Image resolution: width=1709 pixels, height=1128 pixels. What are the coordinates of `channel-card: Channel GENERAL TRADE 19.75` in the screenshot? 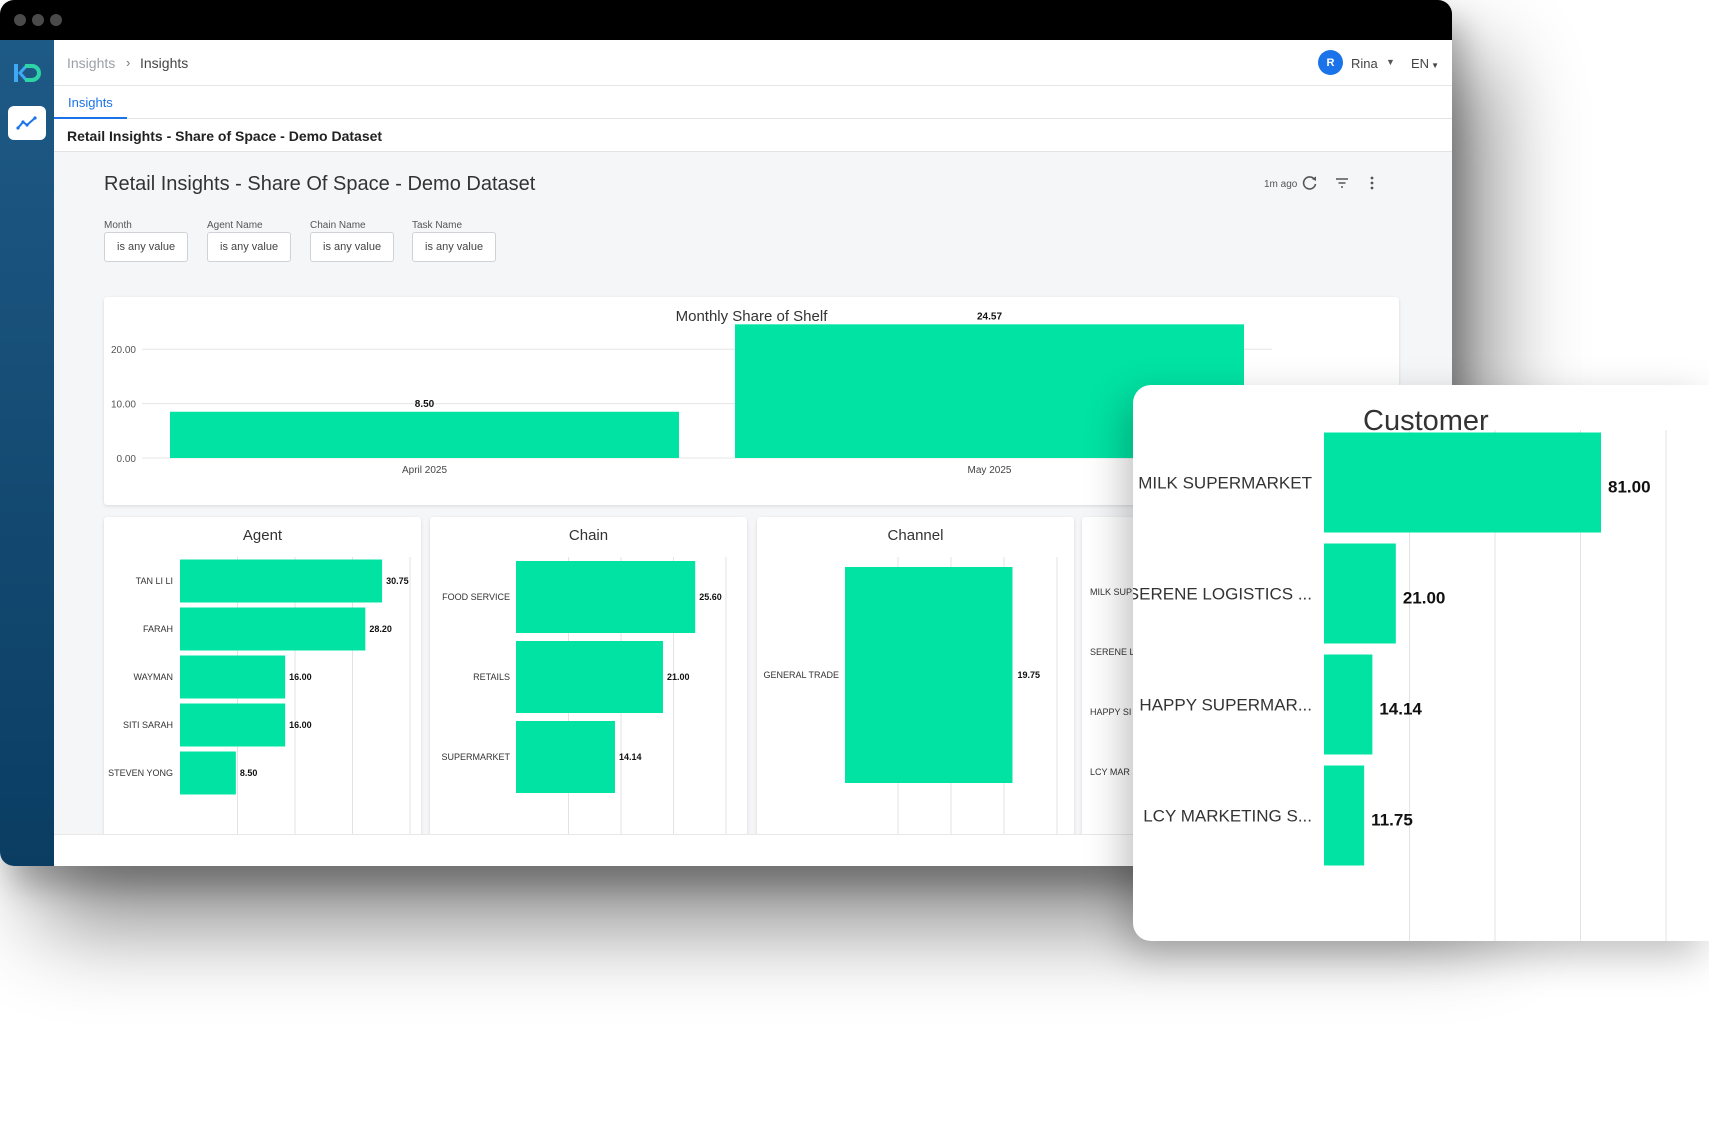 It's located at (915, 682).